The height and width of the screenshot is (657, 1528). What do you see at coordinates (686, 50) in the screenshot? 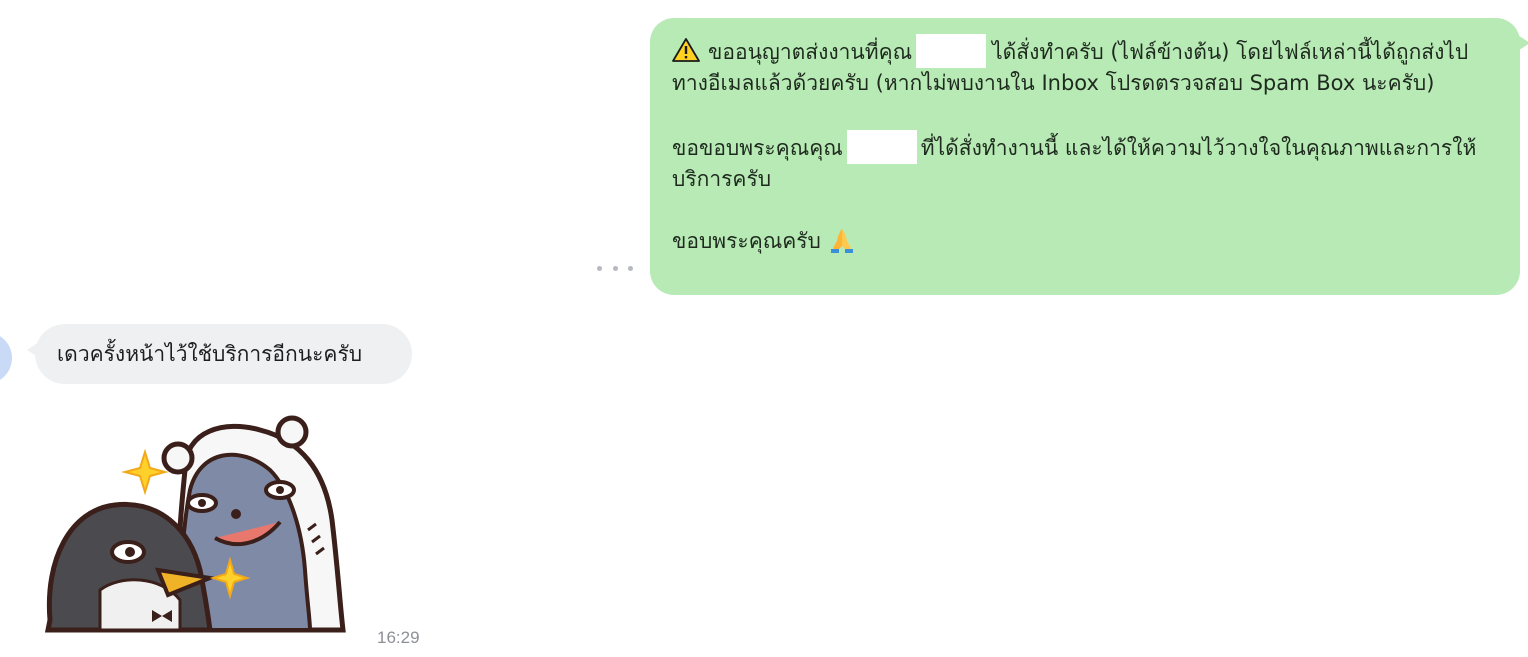
I see `warning-icon` at bounding box center [686, 50].